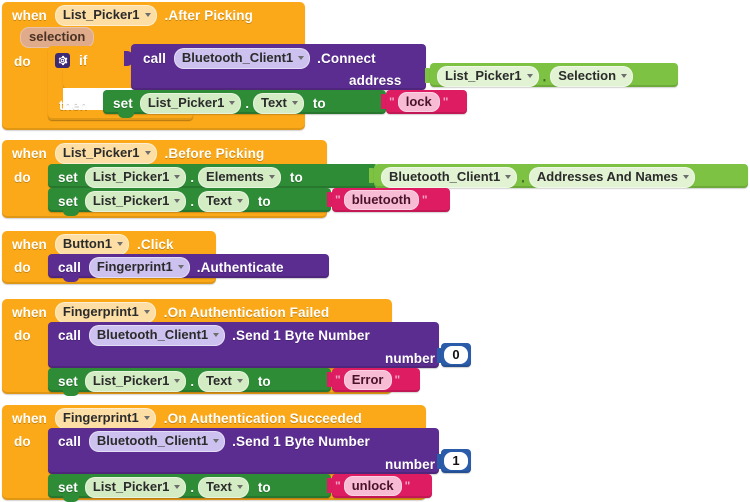 This screenshot has width=750, height=502. Describe the element at coordinates (83, 60) in the screenshot. I see `keyword-if: if` at that location.